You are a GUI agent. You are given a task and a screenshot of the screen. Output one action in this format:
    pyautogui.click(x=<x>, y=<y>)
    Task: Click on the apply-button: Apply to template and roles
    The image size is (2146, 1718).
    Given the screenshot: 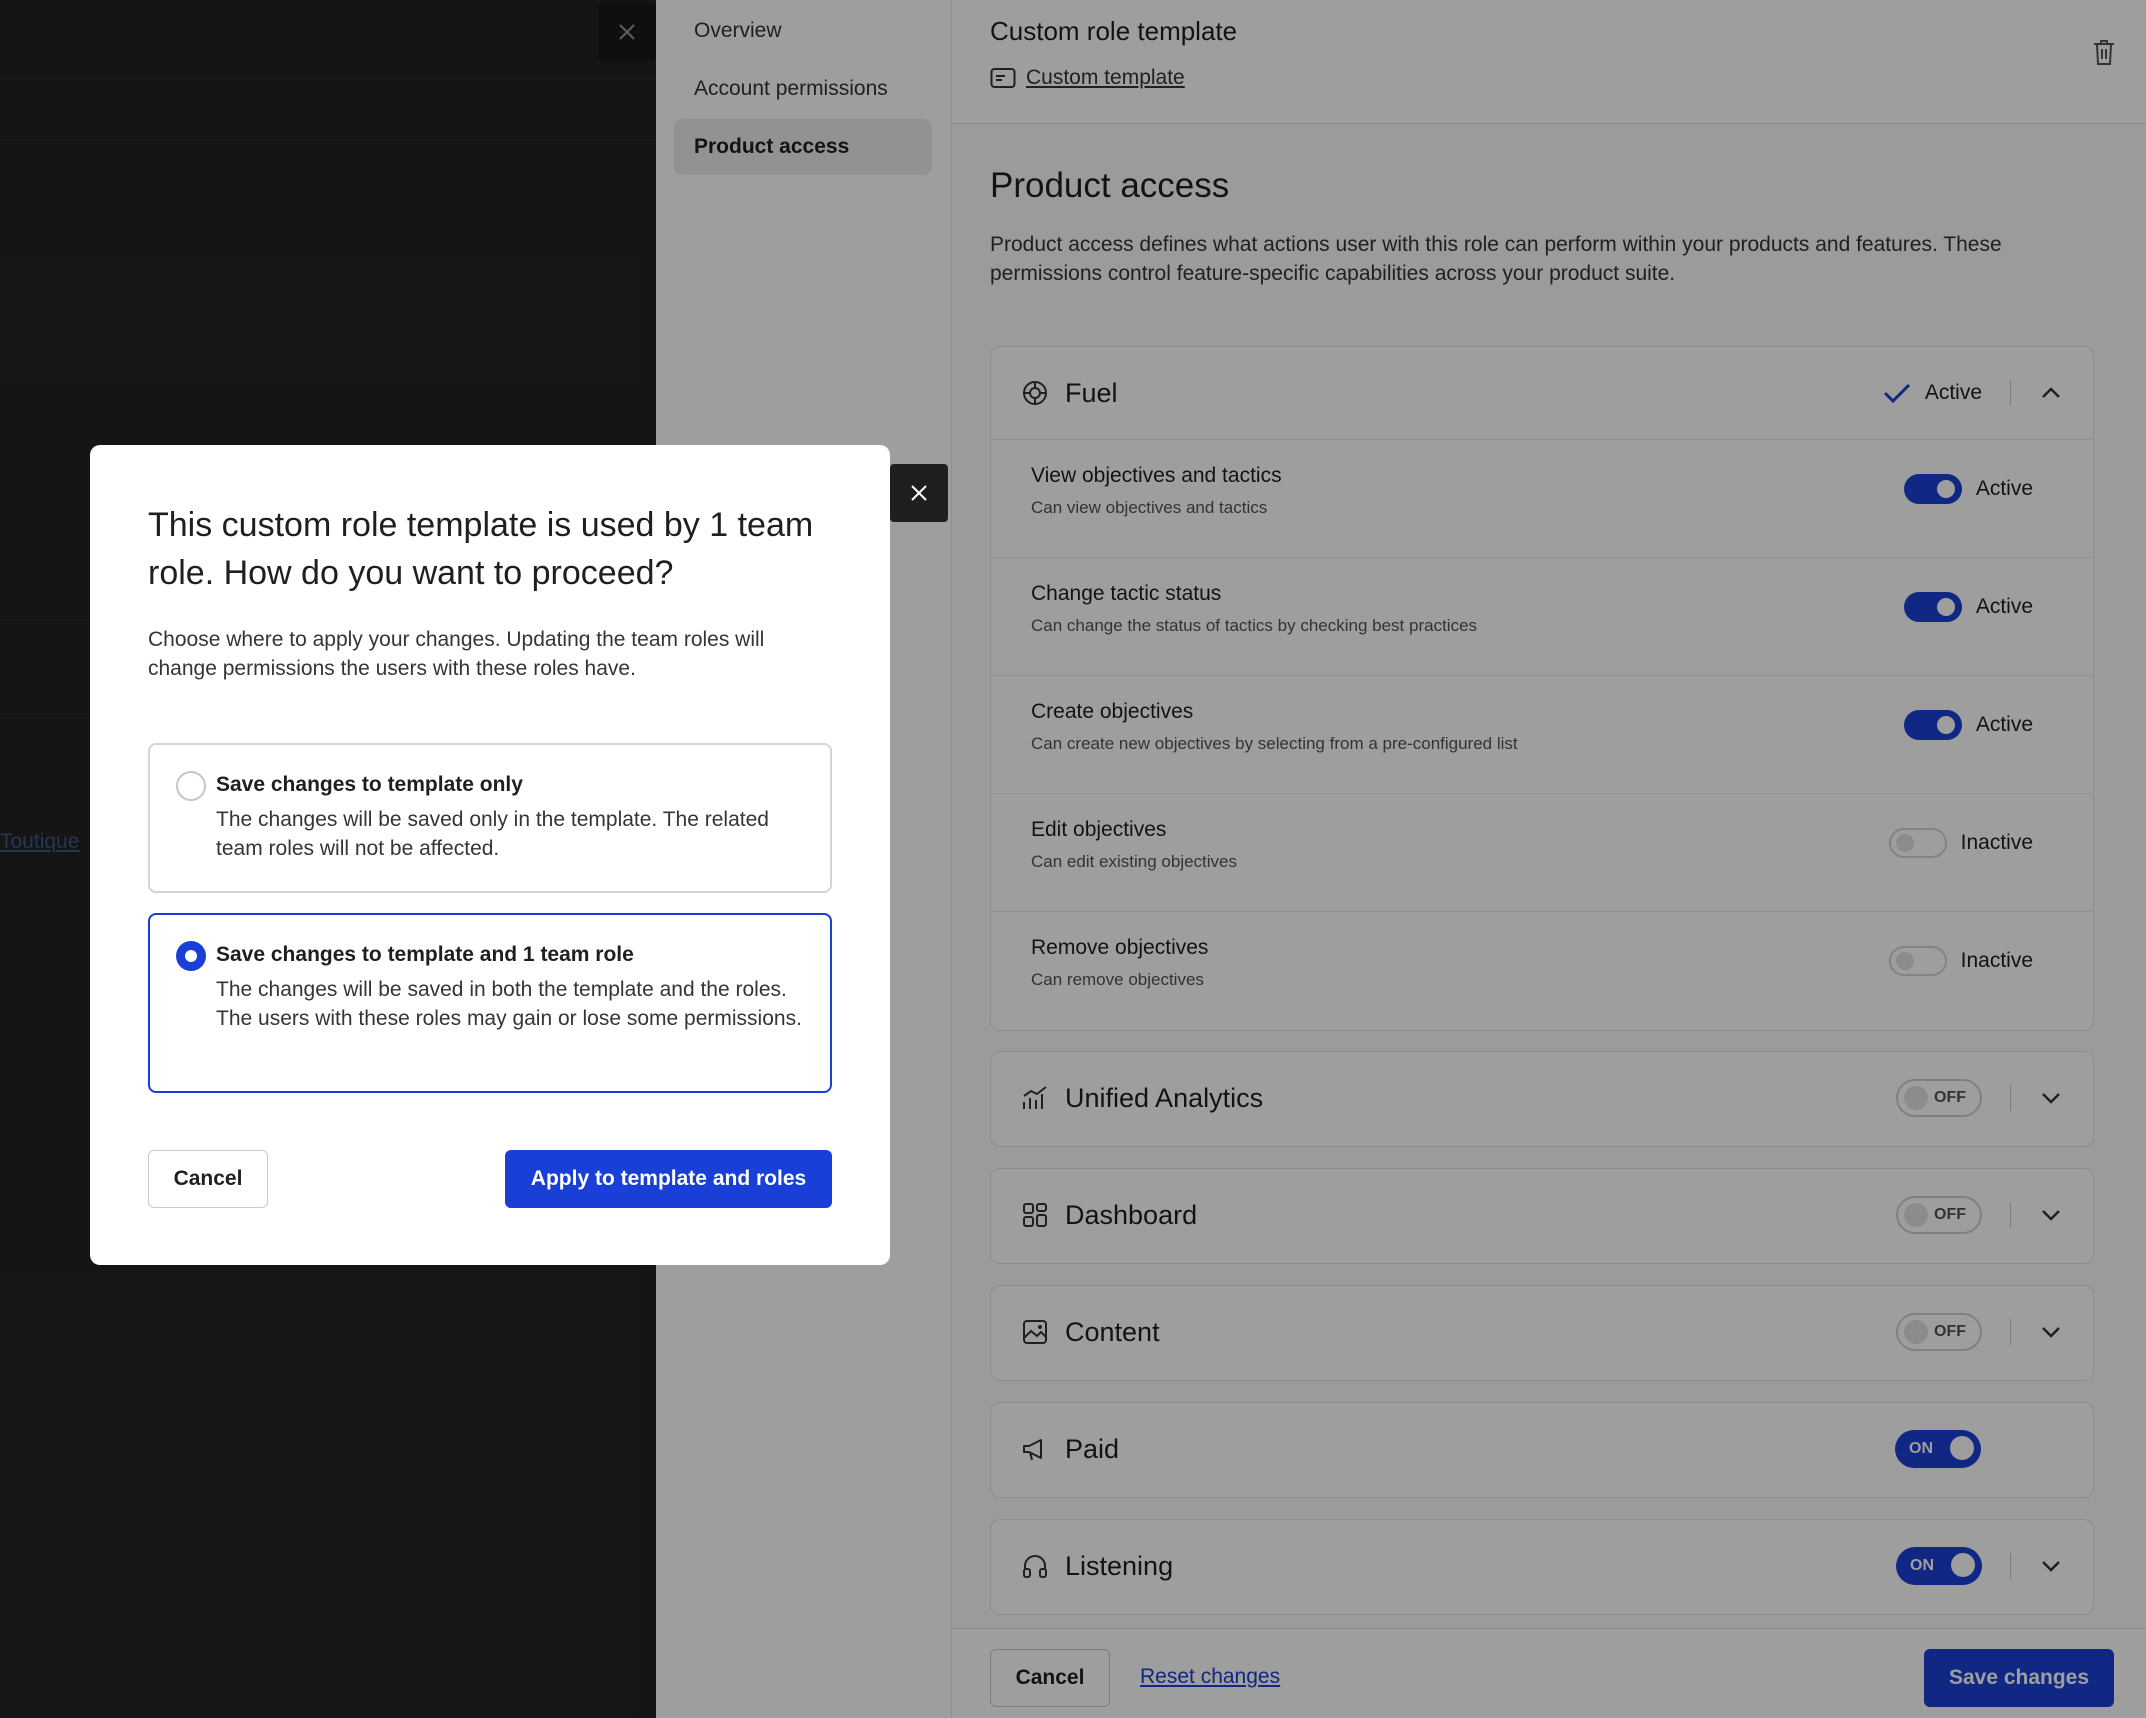 What is the action you would take?
    pyautogui.click(x=668, y=1179)
    